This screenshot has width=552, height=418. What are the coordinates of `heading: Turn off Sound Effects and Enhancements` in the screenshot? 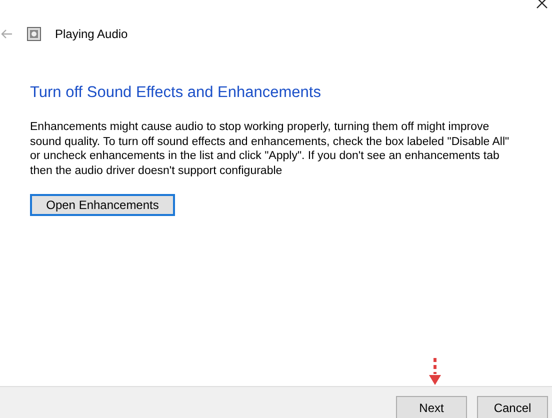 It's located at (176, 93).